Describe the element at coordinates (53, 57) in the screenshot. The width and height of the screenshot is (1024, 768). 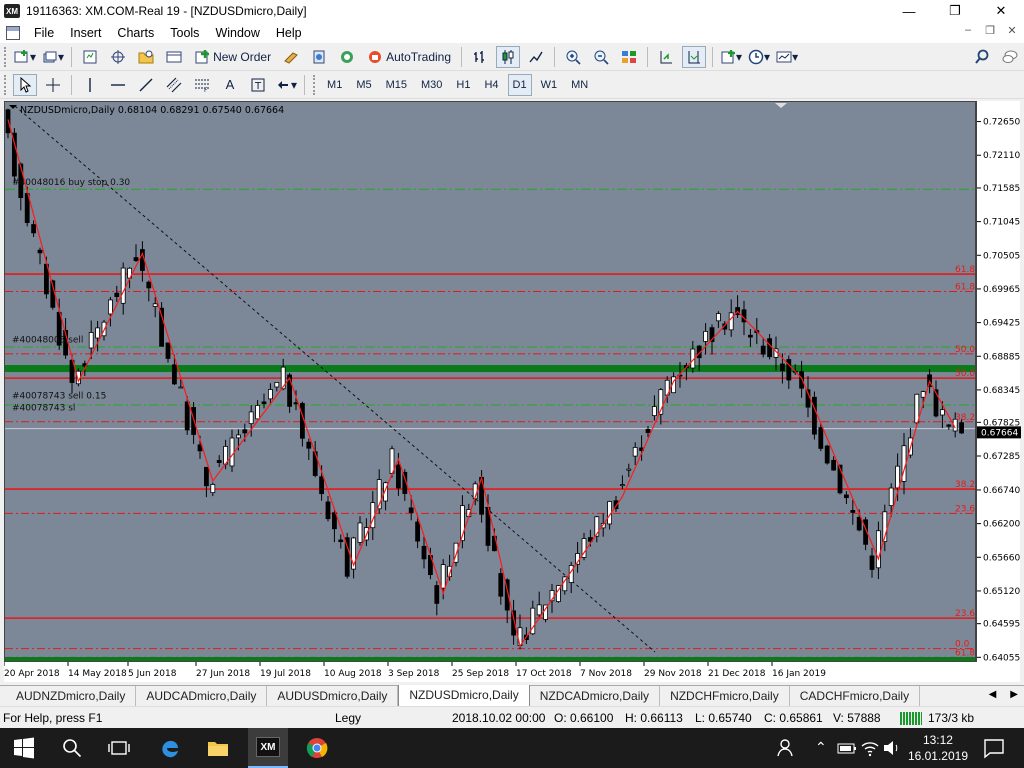
I see `profiles-button: ▾` at that location.